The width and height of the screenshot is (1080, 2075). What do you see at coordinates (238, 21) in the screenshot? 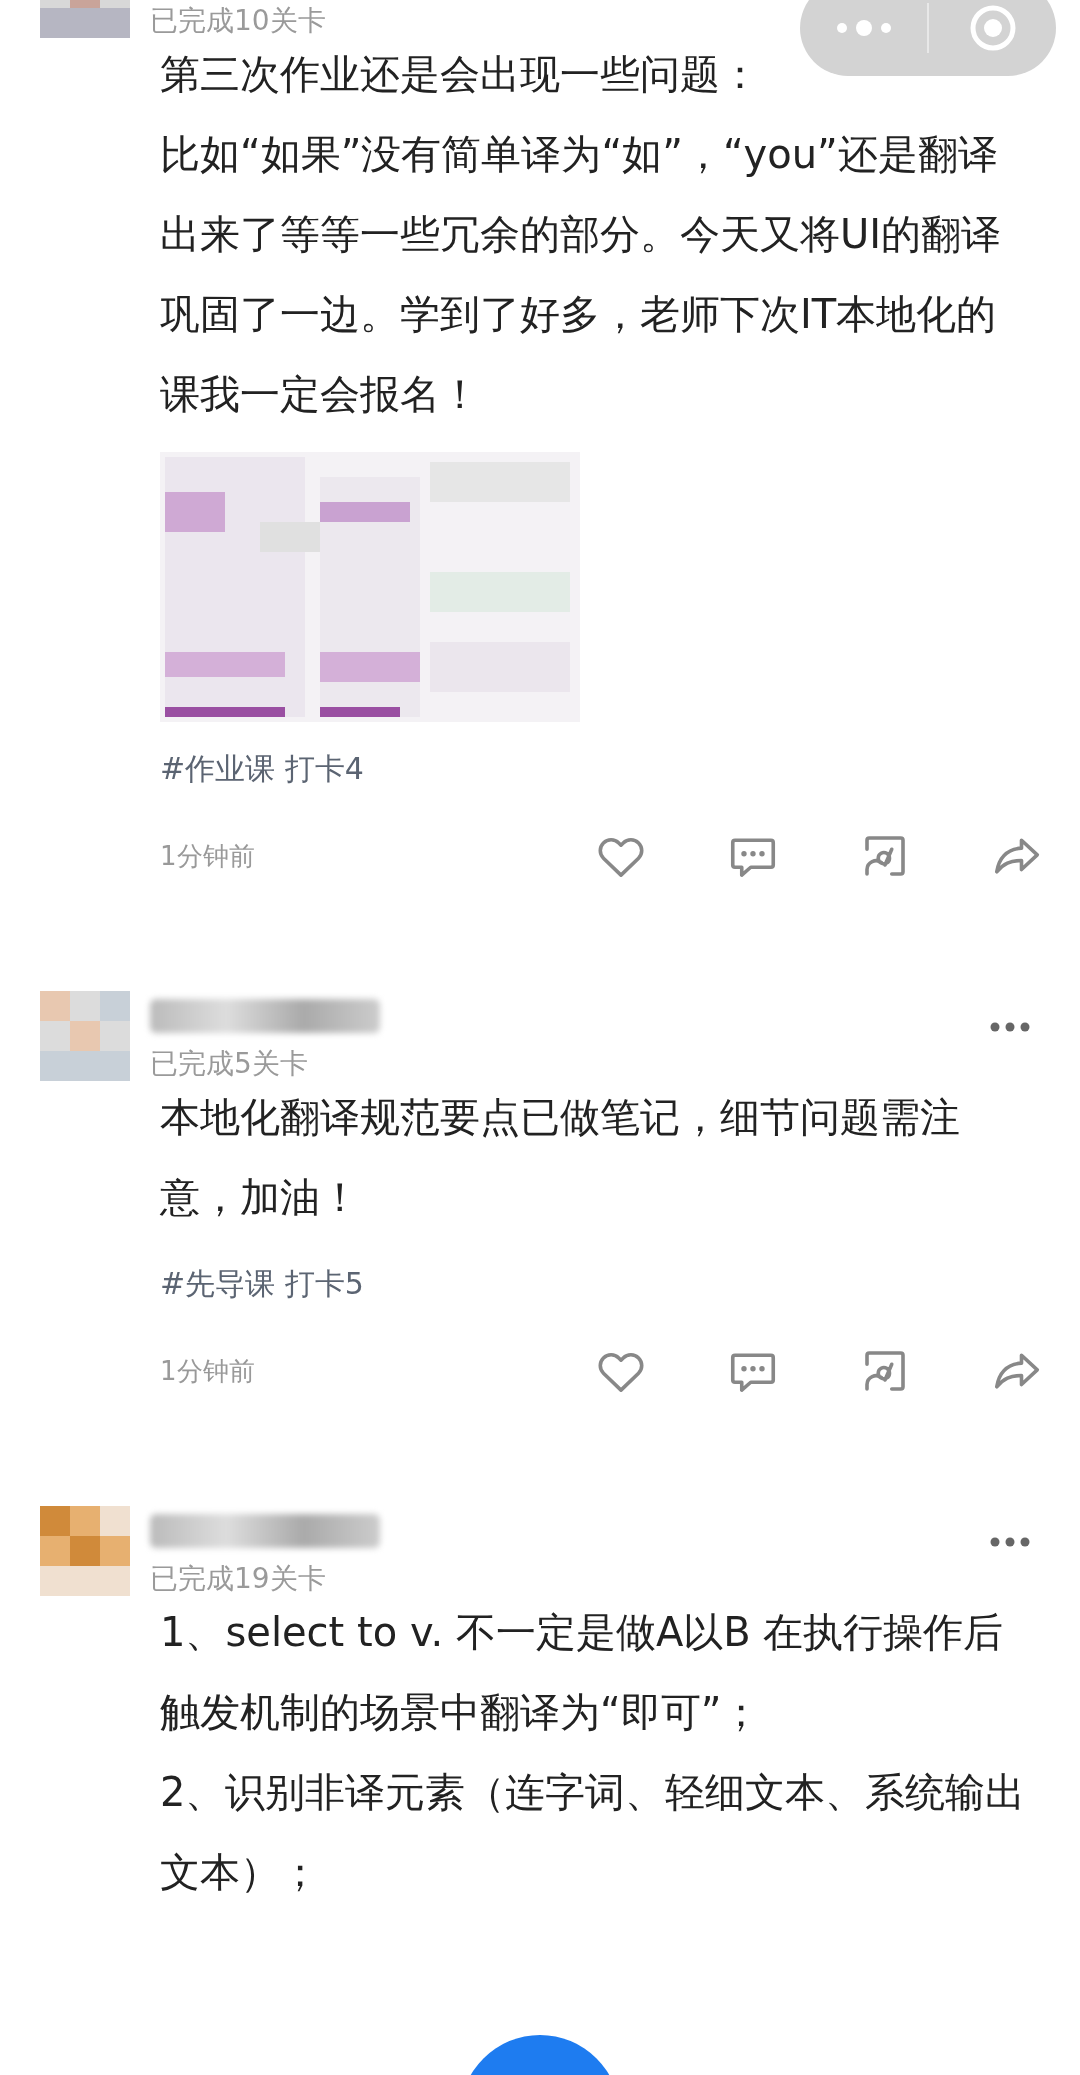
I see `completion-status: 已完成10关卡` at bounding box center [238, 21].